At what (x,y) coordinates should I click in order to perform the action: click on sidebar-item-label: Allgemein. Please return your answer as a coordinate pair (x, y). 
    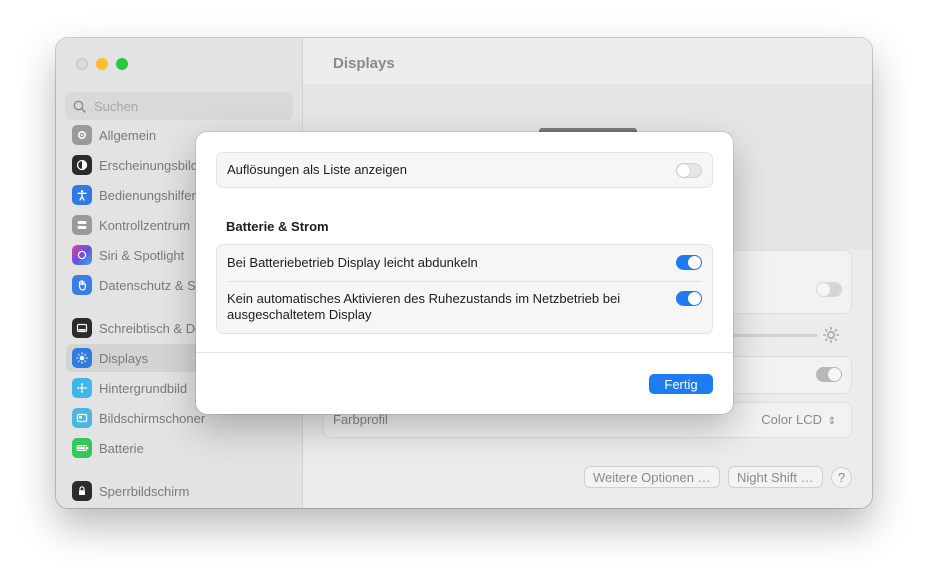
    Looking at the image, I should click on (128, 135).